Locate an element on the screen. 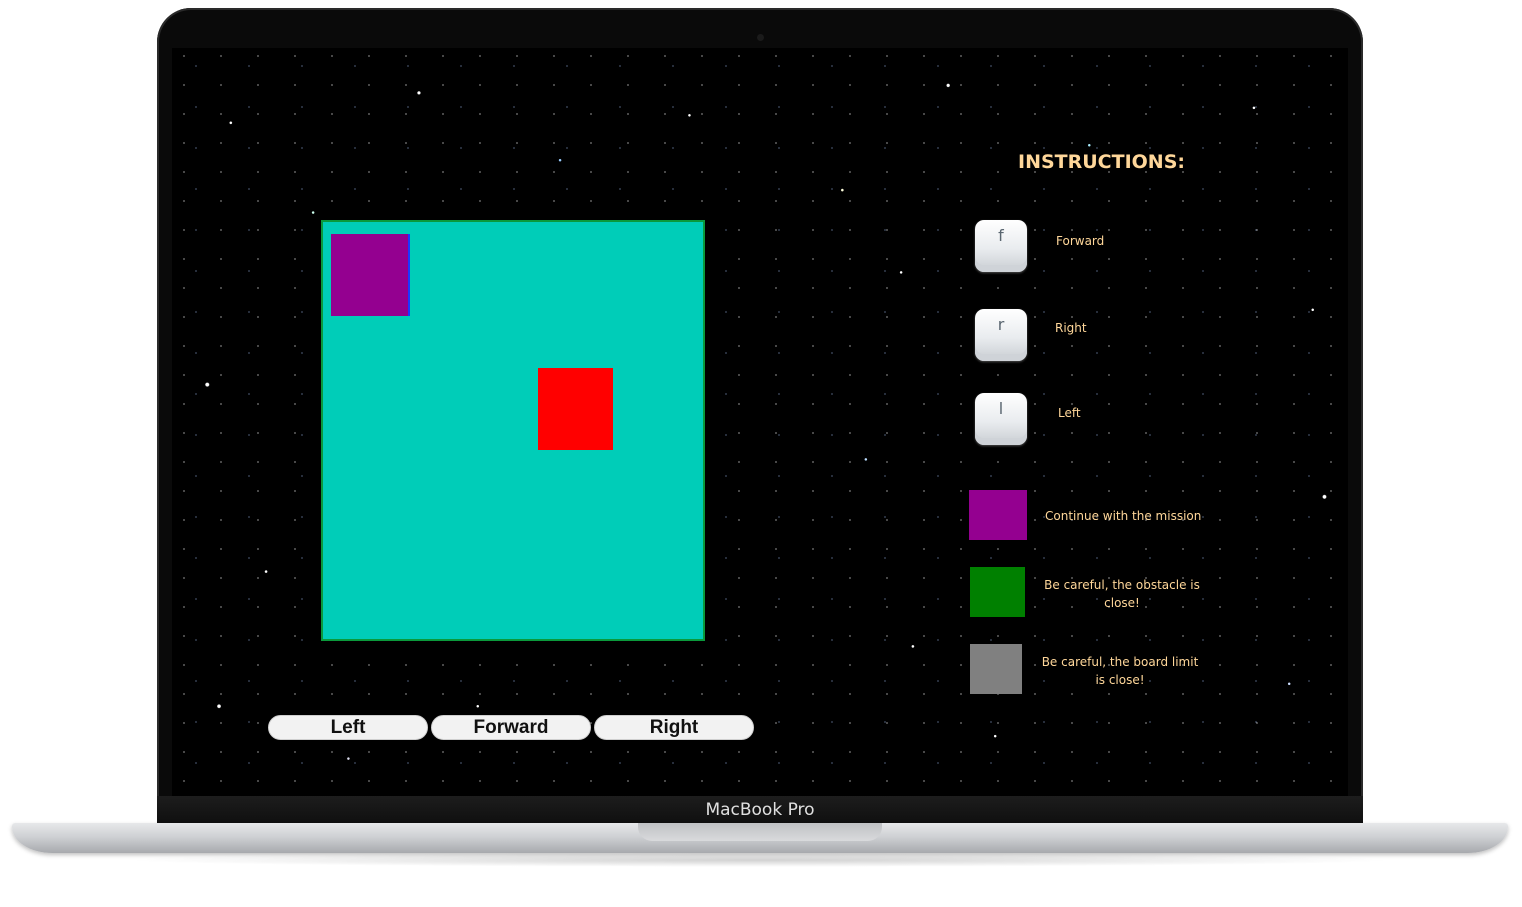  status-label-obstacle: Be careful, the obstacle is close! is located at coordinates (1122, 594).